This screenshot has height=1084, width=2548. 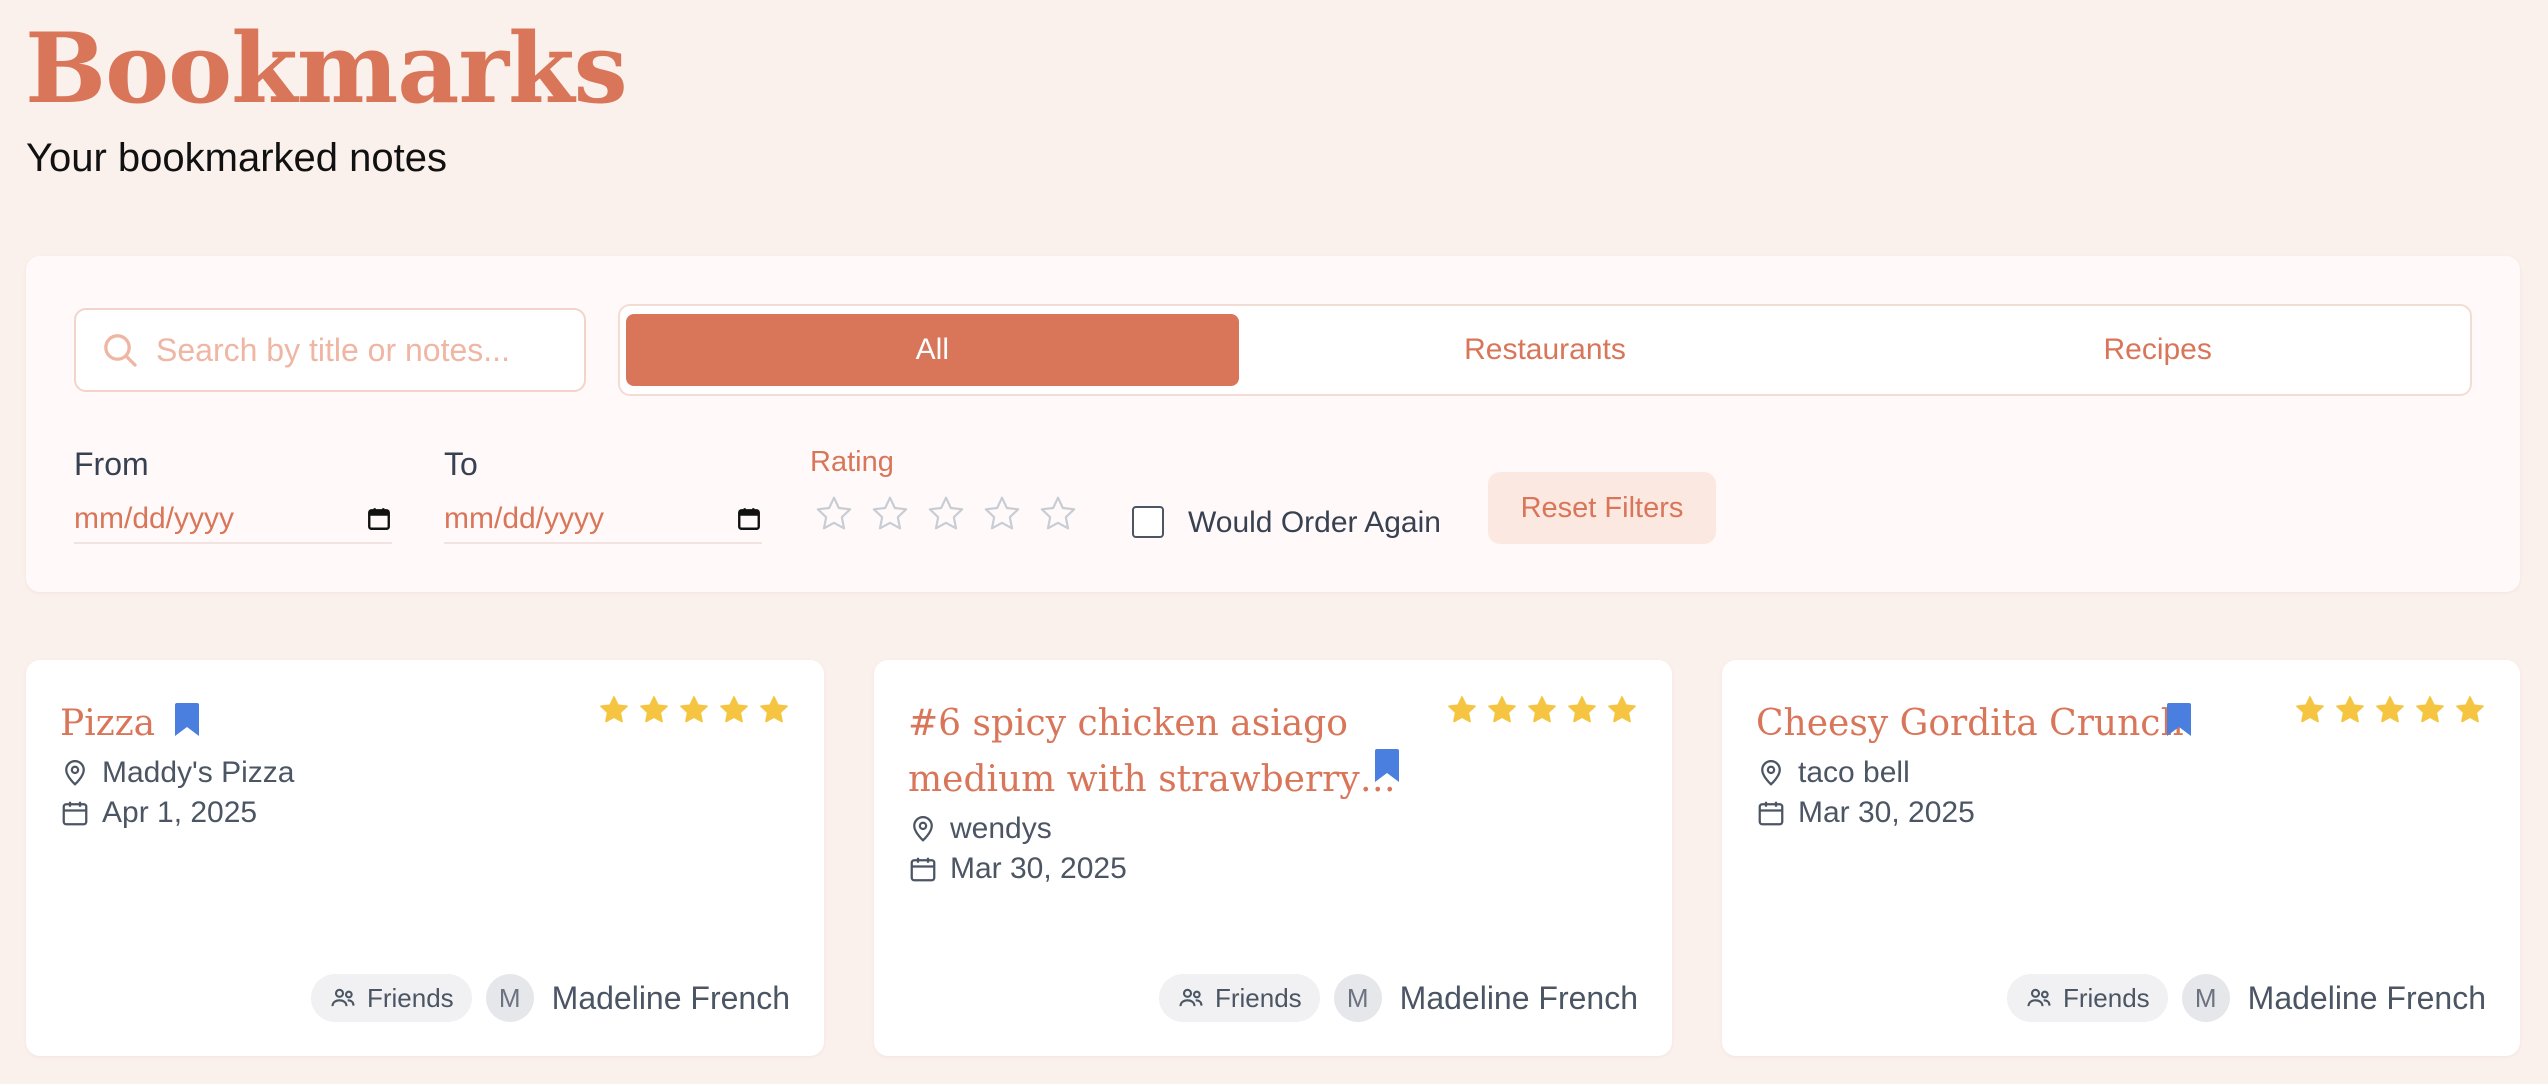 What do you see at coordinates (2157, 350) in the screenshot?
I see `tab-recipes: Recipes` at bounding box center [2157, 350].